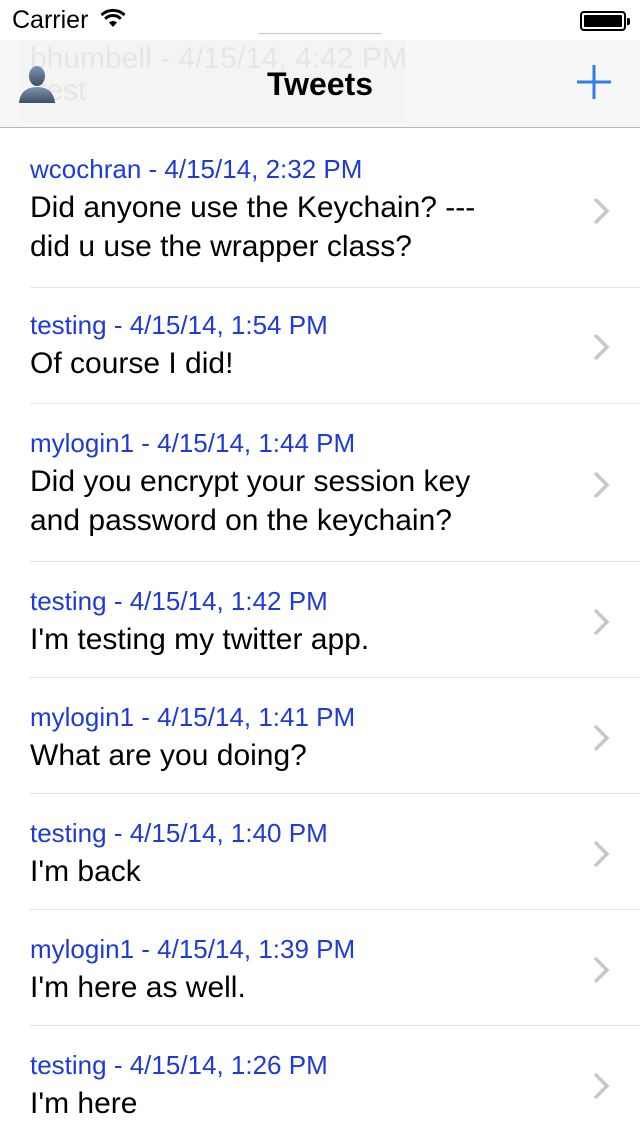  I want to click on tweet-line: Of course I did!, so click(132, 363).